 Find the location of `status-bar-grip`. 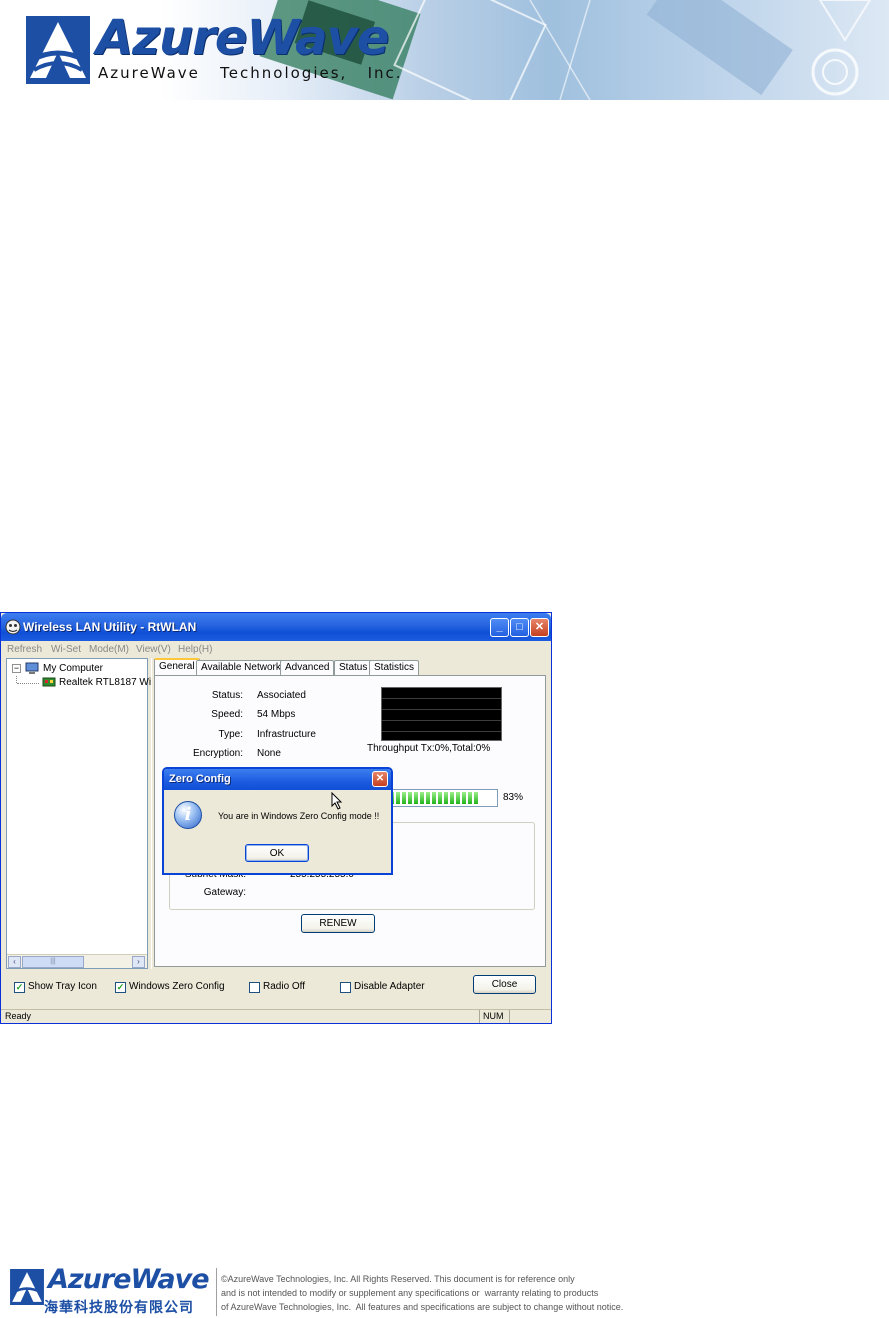

status-bar-grip is located at coordinates (524, 1016).